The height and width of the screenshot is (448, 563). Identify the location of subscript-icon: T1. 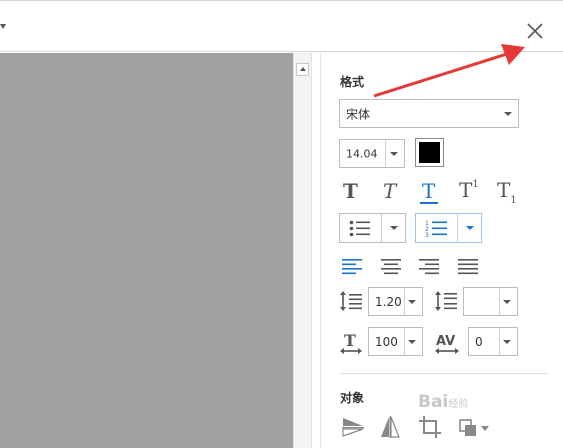
(507, 192).